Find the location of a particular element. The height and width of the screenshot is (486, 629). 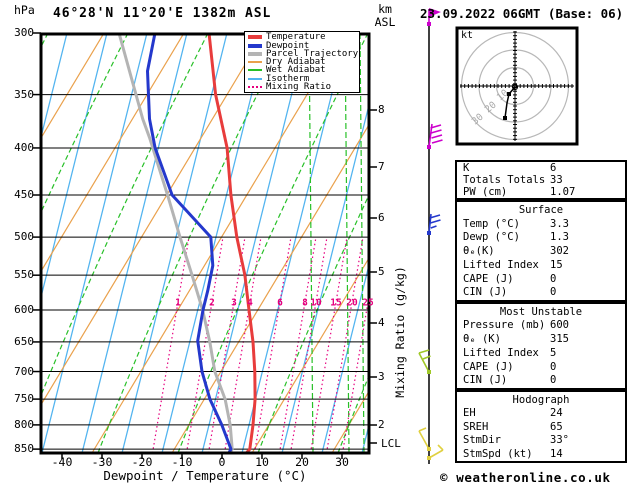

indices-box: K 6 Totals Totals 33 PW (cm) 1.07 is located at coordinates (541, 180).